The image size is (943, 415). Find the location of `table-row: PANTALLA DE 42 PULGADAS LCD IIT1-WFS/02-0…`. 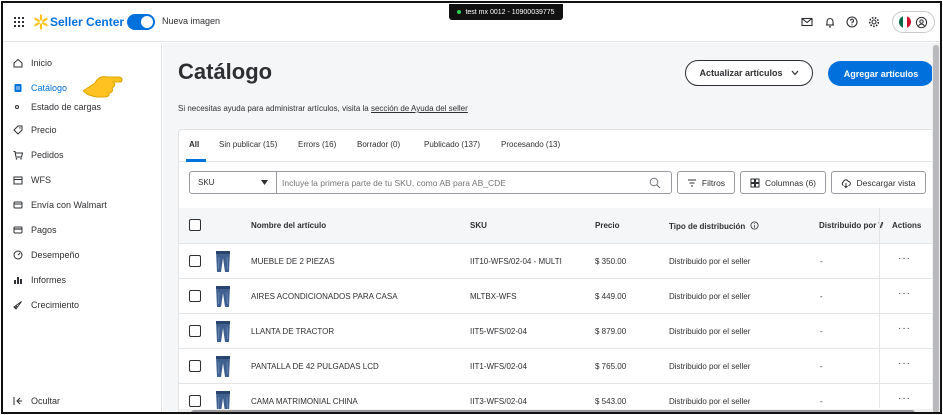

table-row: PANTALLA DE 42 PULGADAS LCD IIT1-WFS/02-0… is located at coordinates (558, 366).